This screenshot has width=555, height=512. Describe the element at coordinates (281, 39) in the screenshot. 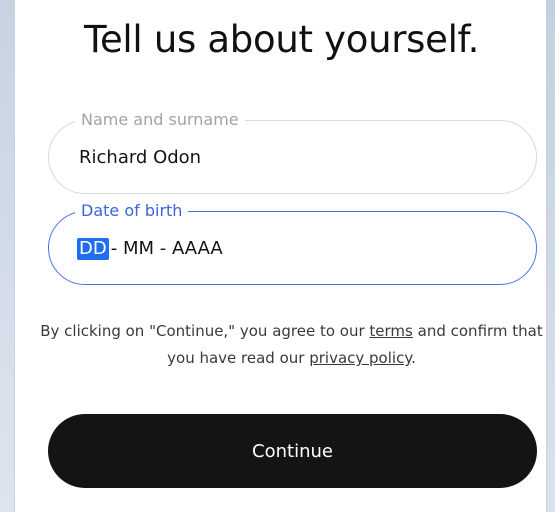

I see `page-title: Tell us about yourself.` at that location.